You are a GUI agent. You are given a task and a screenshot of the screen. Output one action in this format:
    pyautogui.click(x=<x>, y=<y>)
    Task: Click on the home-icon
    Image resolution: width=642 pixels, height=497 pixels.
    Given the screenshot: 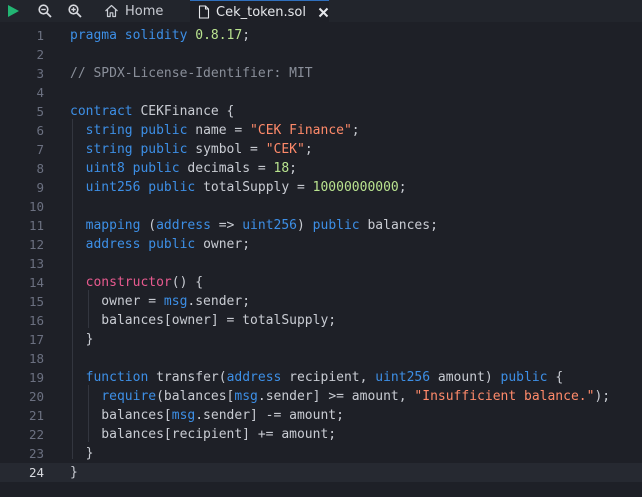 What is the action you would take?
    pyautogui.click(x=111, y=11)
    